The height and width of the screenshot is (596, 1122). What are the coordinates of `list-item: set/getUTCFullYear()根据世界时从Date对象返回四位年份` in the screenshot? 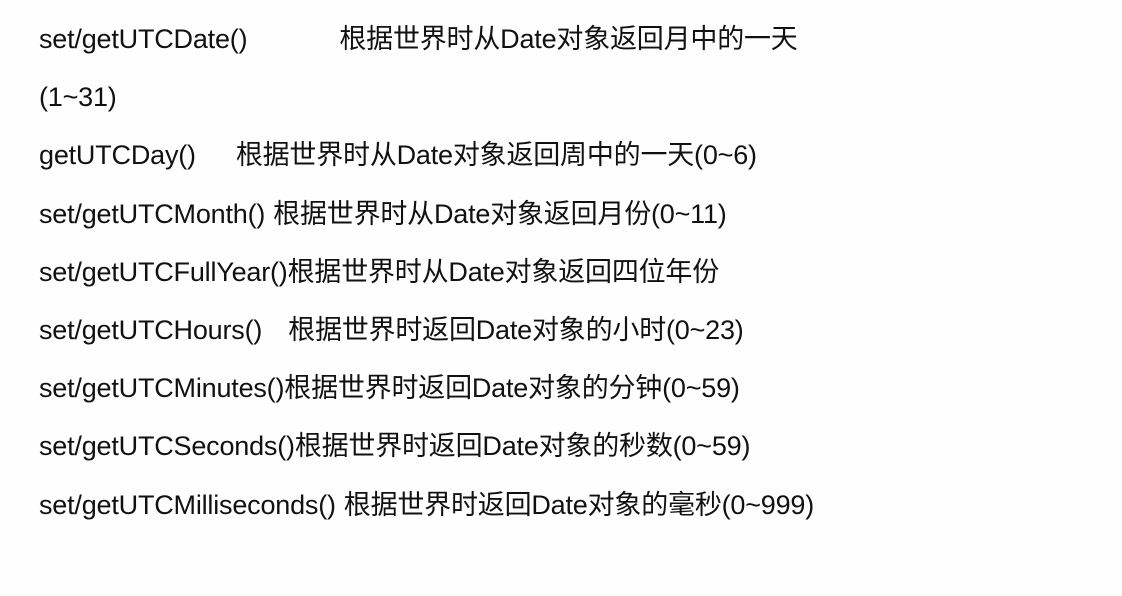 It's located at (569, 280).